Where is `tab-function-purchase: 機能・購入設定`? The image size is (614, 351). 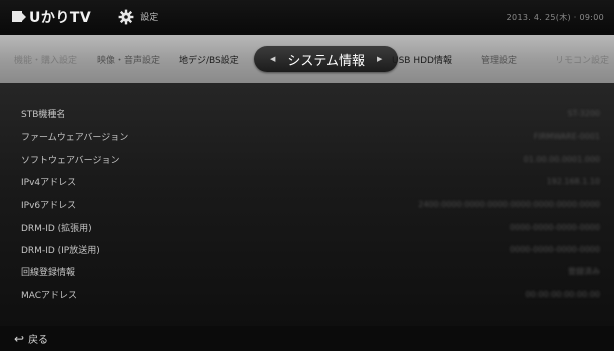 tab-function-purchase: 機能・購入設定 is located at coordinates (45, 59).